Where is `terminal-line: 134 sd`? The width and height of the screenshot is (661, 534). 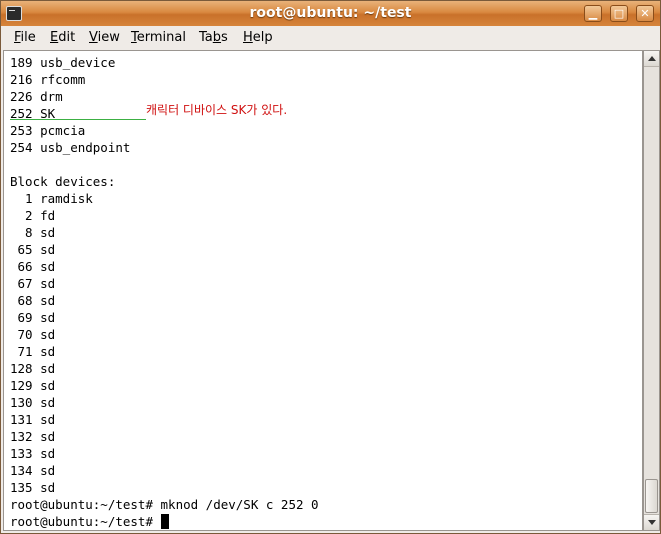
terminal-line: 134 sd is located at coordinates (33, 470).